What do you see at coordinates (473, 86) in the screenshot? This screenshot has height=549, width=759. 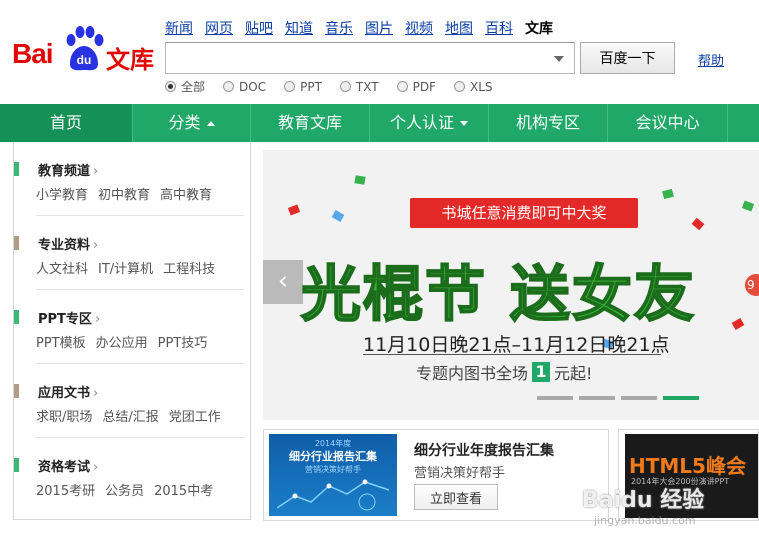 I see `filter-radio-xls: XLS` at bounding box center [473, 86].